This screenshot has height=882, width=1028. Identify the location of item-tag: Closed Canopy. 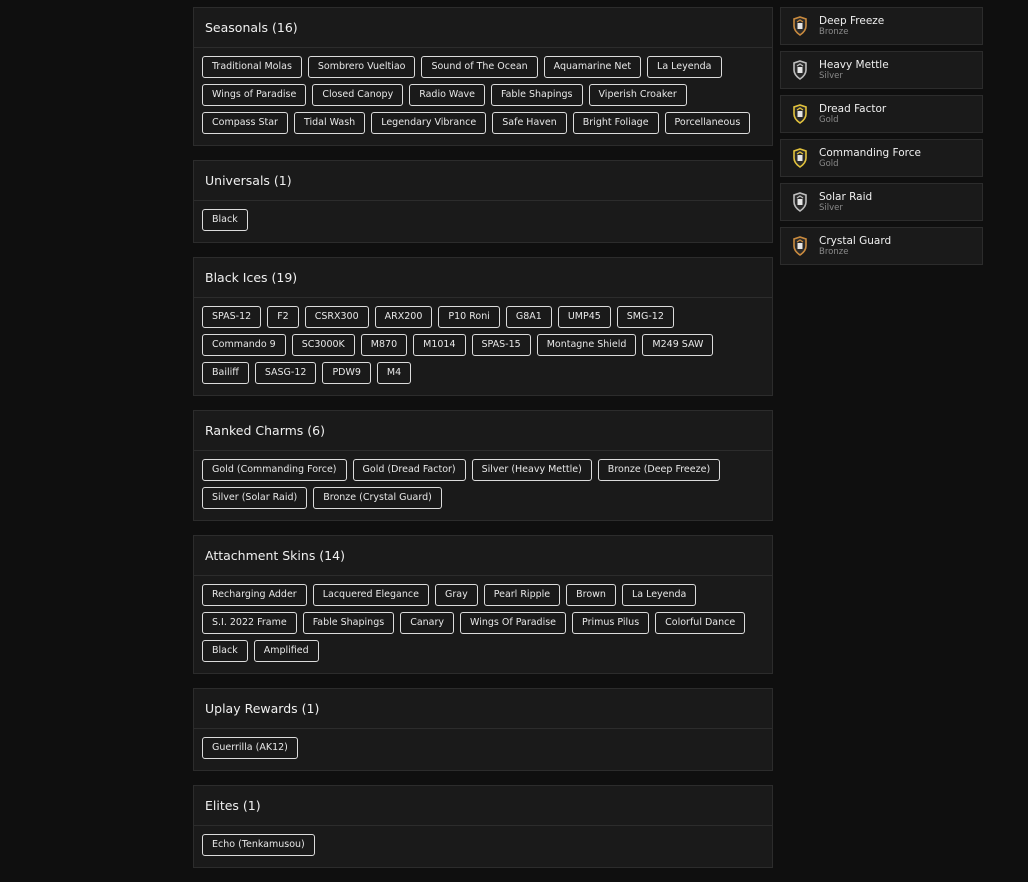
(358, 95).